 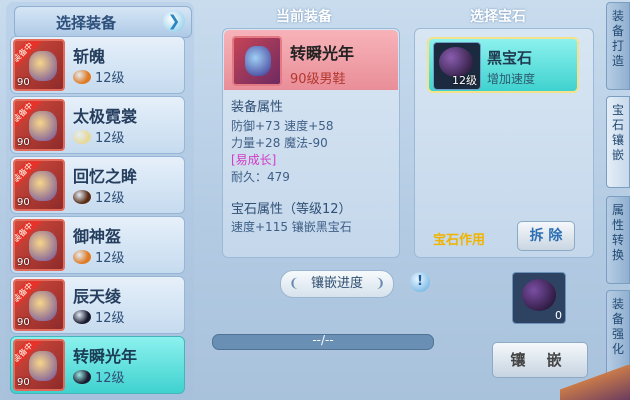 I want to click on equipment-item: 装备中 90 辰天绫 12级, so click(x=97, y=305).